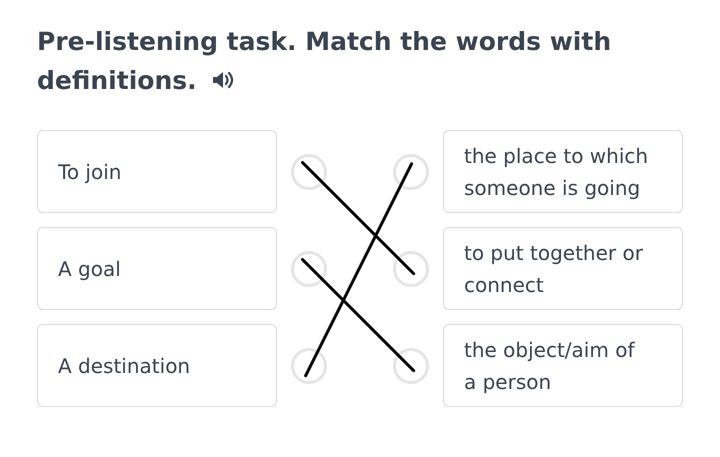  Describe the element at coordinates (157, 365) in the screenshot. I see `word-card: A destination` at that location.